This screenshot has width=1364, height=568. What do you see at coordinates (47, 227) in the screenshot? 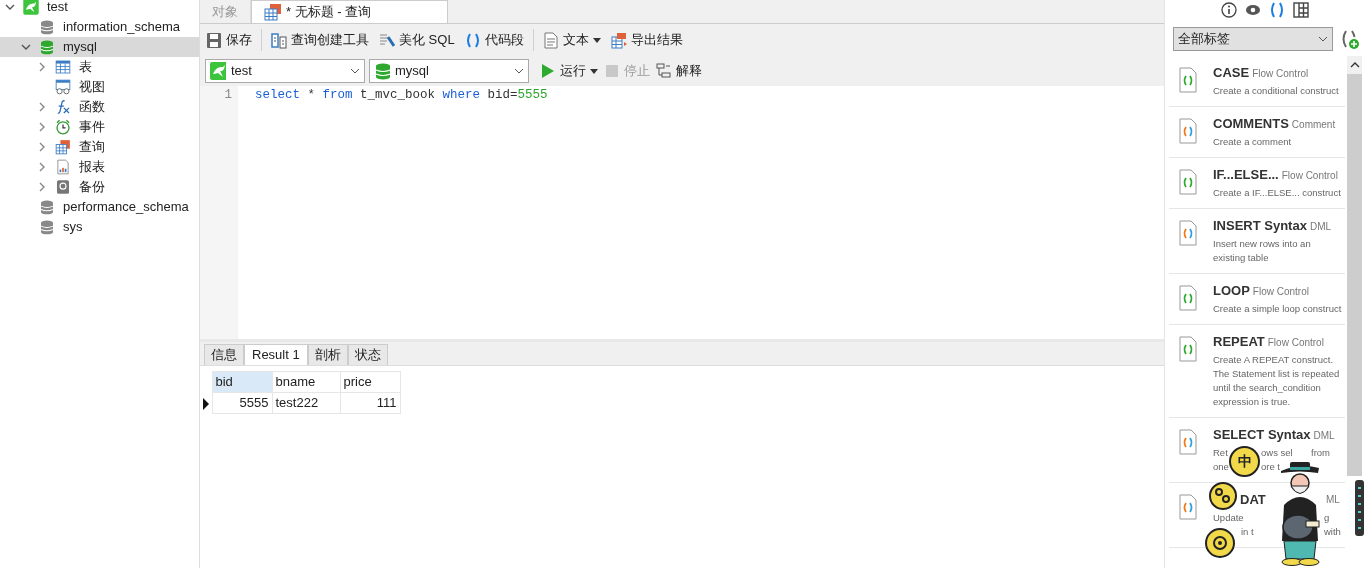
I see `database-icon` at bounding box center [47, 227].